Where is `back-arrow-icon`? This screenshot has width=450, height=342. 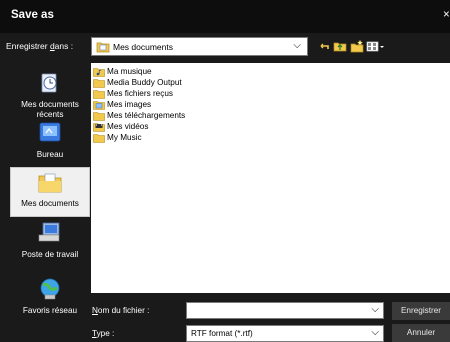
back-arrow-icon is located at coordinates (325, 46).